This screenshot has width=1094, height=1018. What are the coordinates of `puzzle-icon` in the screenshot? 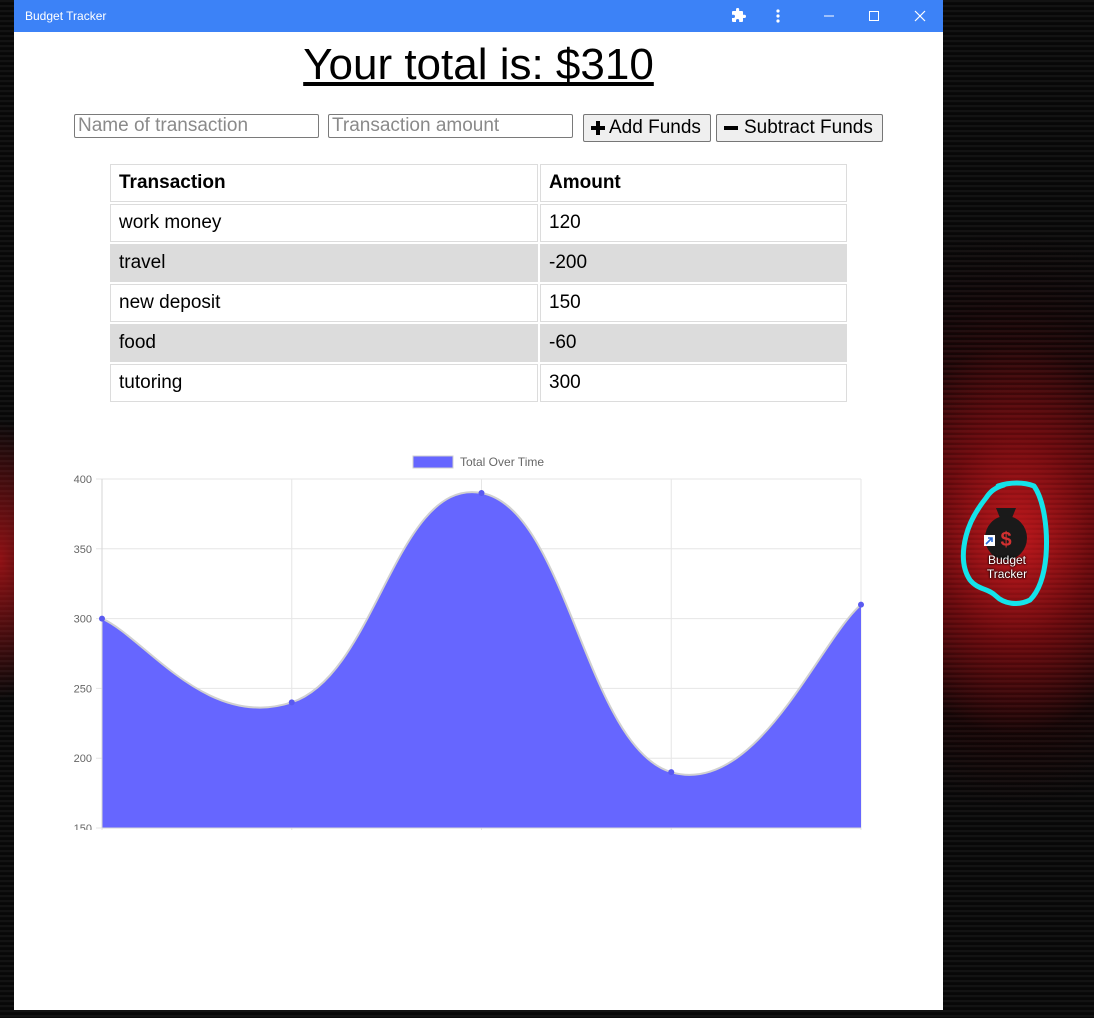 It's located at (739, 15).